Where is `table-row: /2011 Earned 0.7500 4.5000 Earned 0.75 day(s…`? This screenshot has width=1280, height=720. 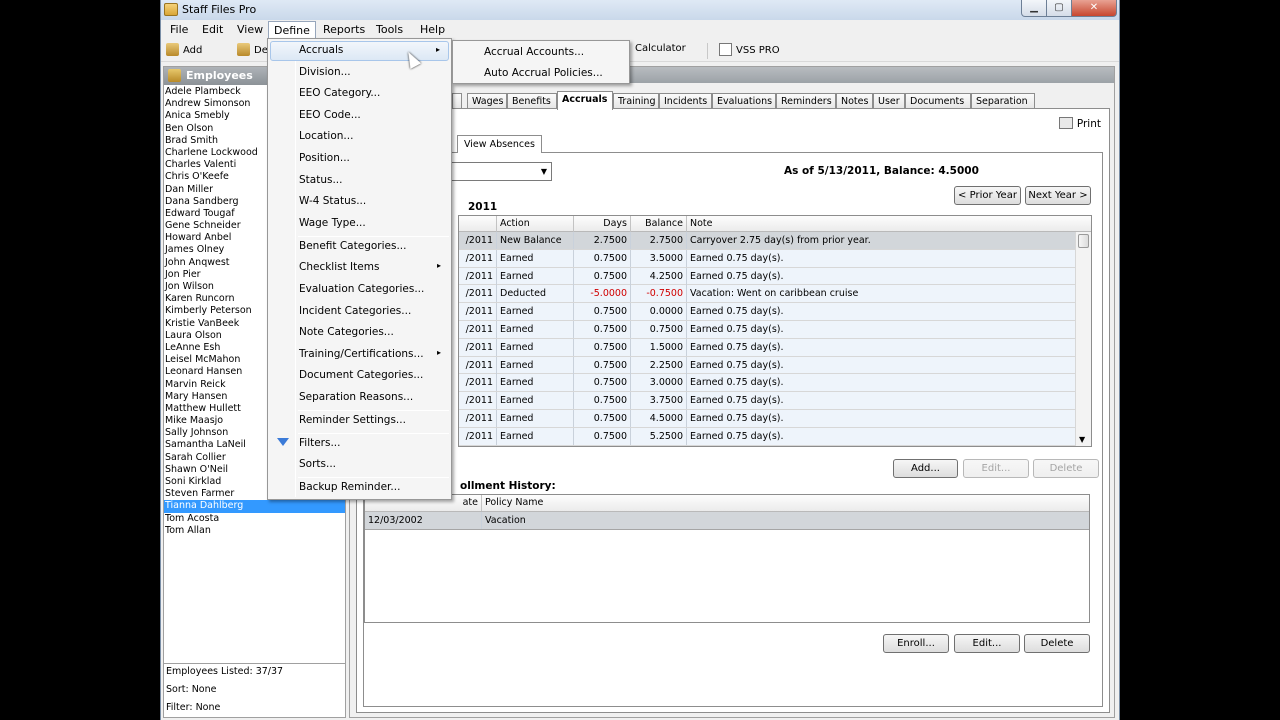 table-row: /2011 Earned 0.7500 4.5000 Earned 0.75 day(s… is located at coordinates (768, 419).